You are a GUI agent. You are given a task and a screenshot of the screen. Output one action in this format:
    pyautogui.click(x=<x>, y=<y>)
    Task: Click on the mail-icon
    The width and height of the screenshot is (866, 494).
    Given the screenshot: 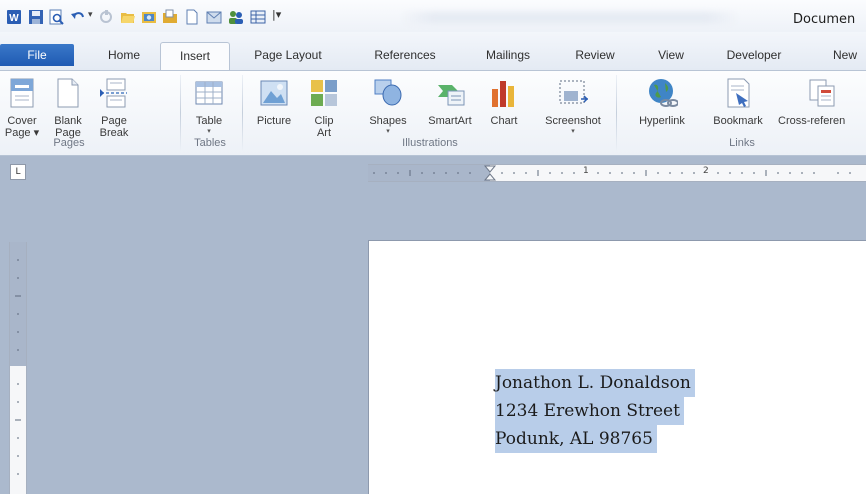 What is the action you would take?
    pyautogui.click(x=214, y=17)
    